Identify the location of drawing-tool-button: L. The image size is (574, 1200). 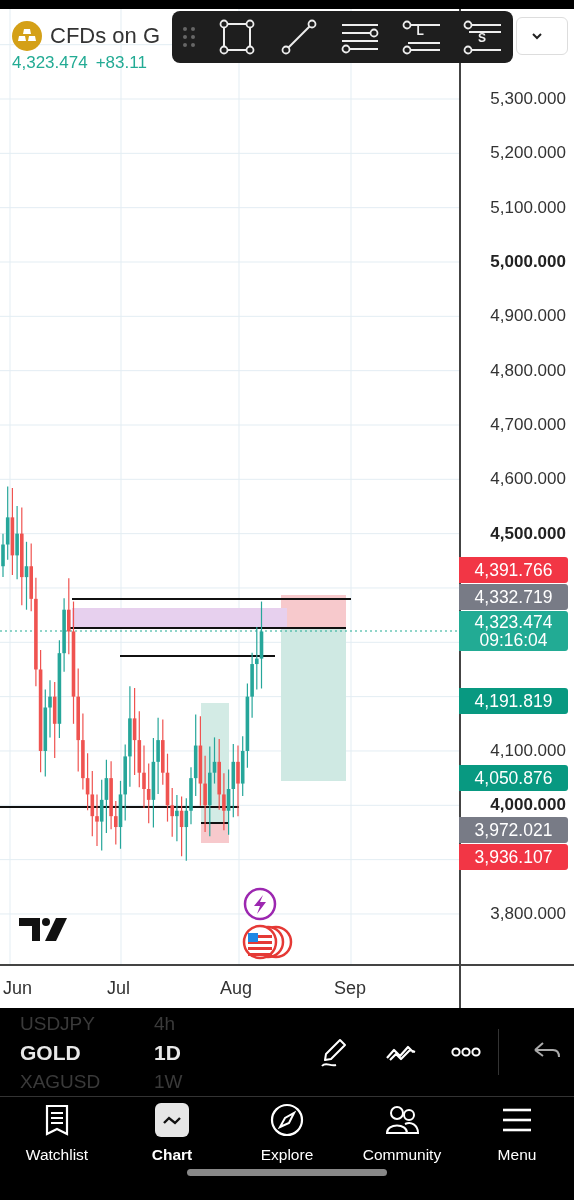
(421, 37).